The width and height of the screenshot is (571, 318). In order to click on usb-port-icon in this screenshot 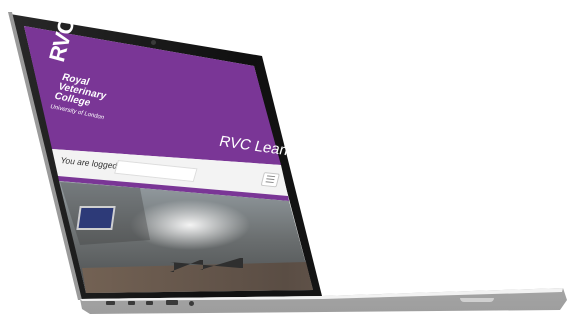, I will do `click(172, 302)`.